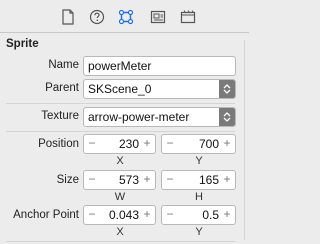 The height and width of the screenshot is (244, 320). Describe the element at coordinates (139, 117) in the screenshot. I see `texture-value: arrow-power-meter` at that location.